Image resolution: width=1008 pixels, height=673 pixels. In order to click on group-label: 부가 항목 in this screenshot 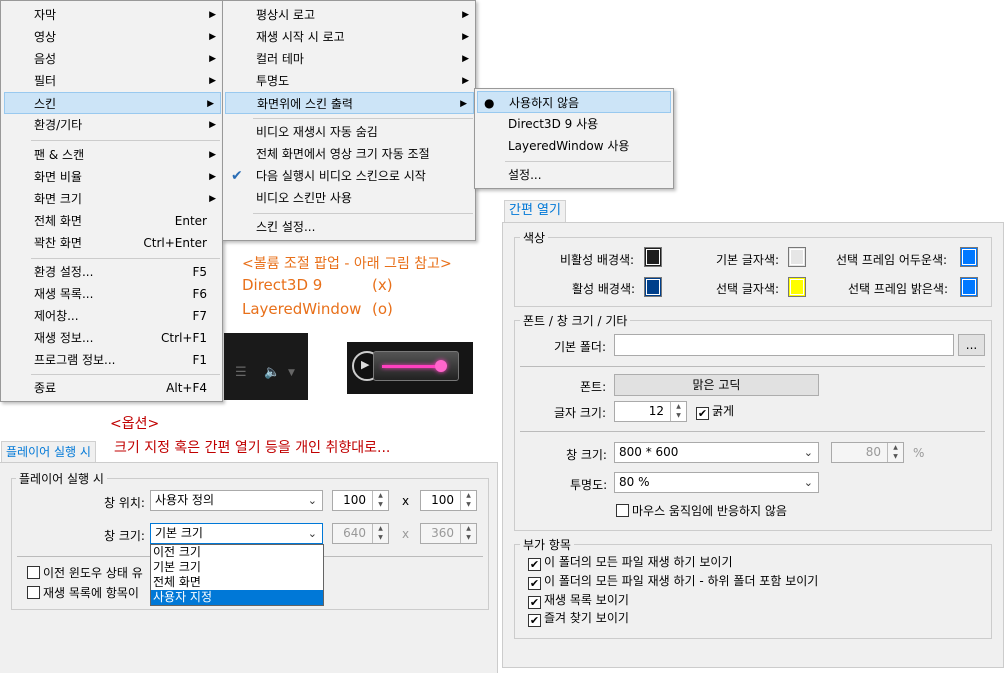, I will do `click(547, 544)`.